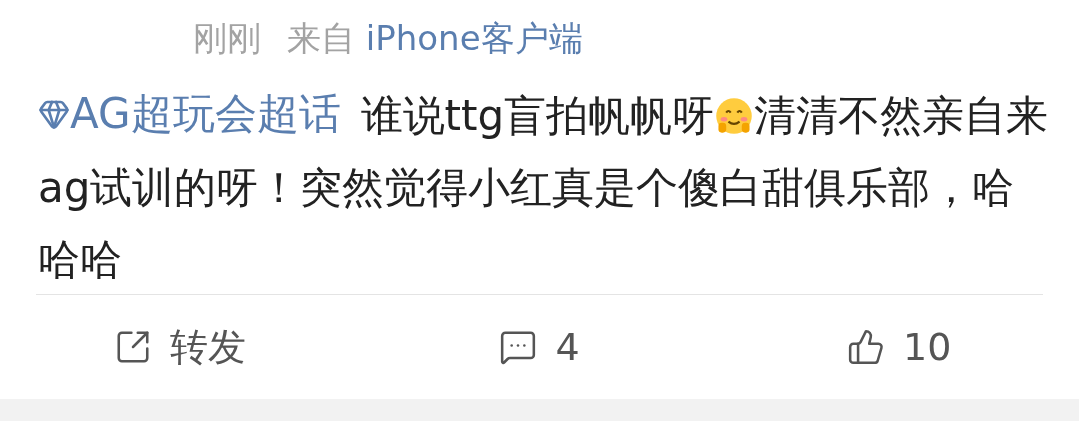 The height and width of the screenshot is (421, 1079). I want to click on smiley-icon, so click(734, 116).